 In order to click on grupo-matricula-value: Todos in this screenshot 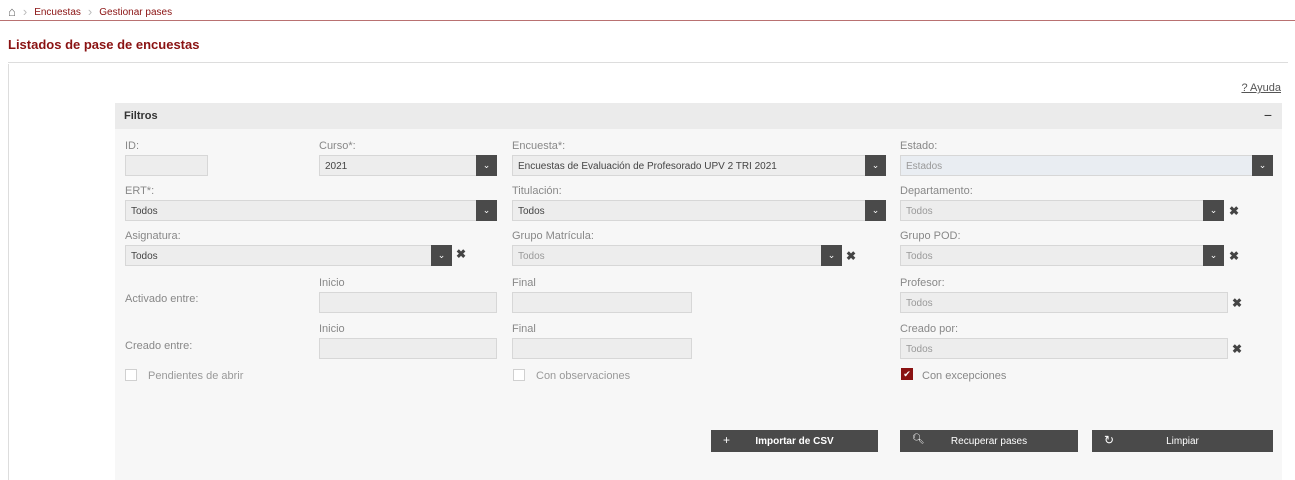, I will do `click(531, 256)`.